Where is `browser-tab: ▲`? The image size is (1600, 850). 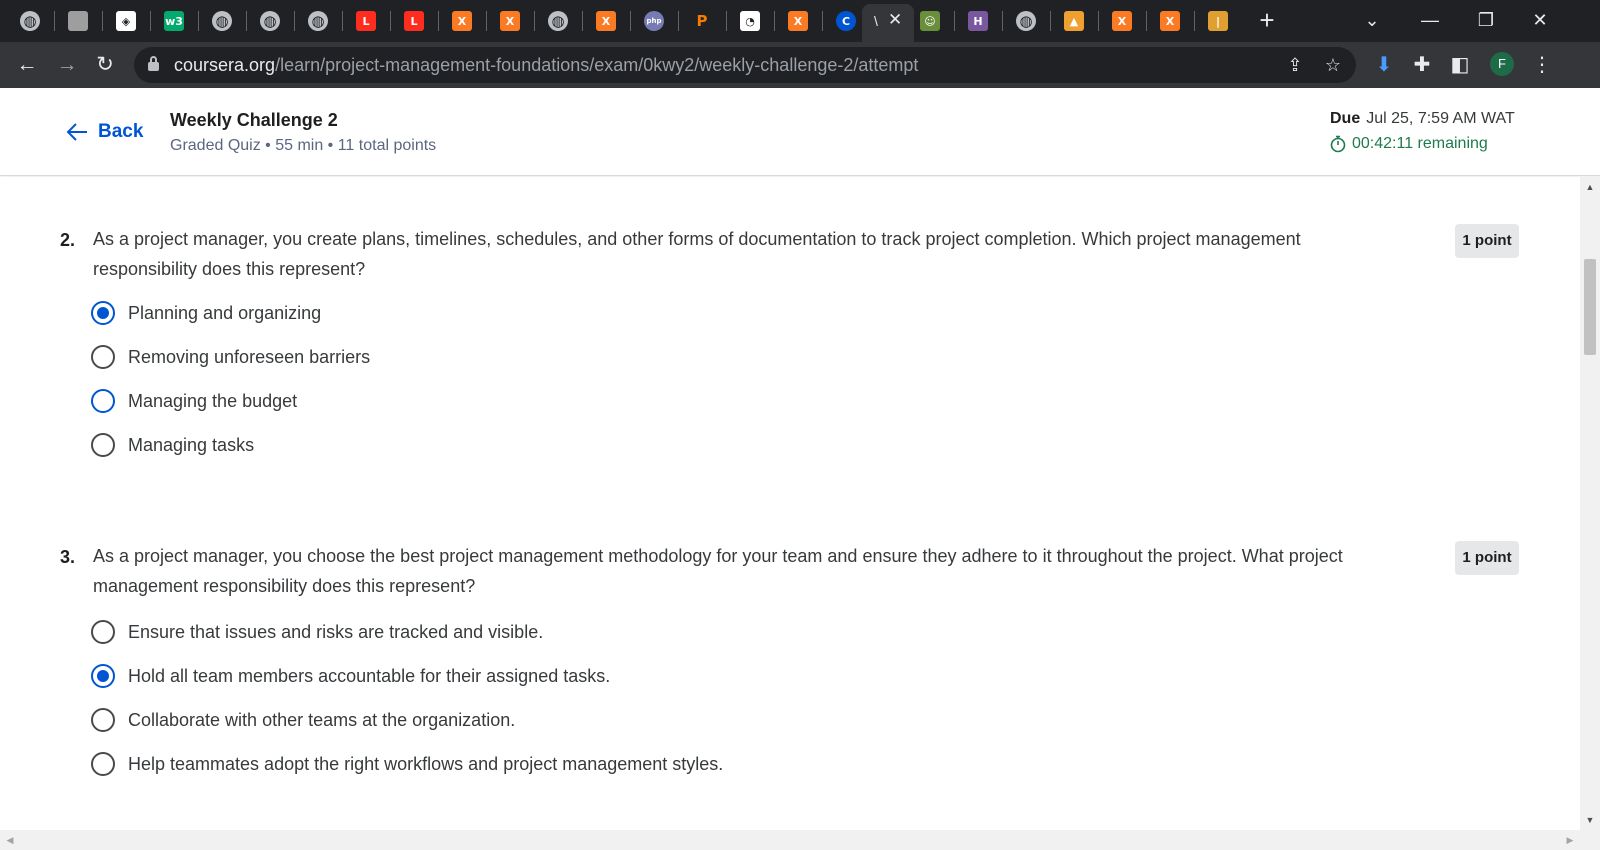
browser-tab: ▲ is located at coordinates (1074, 21).